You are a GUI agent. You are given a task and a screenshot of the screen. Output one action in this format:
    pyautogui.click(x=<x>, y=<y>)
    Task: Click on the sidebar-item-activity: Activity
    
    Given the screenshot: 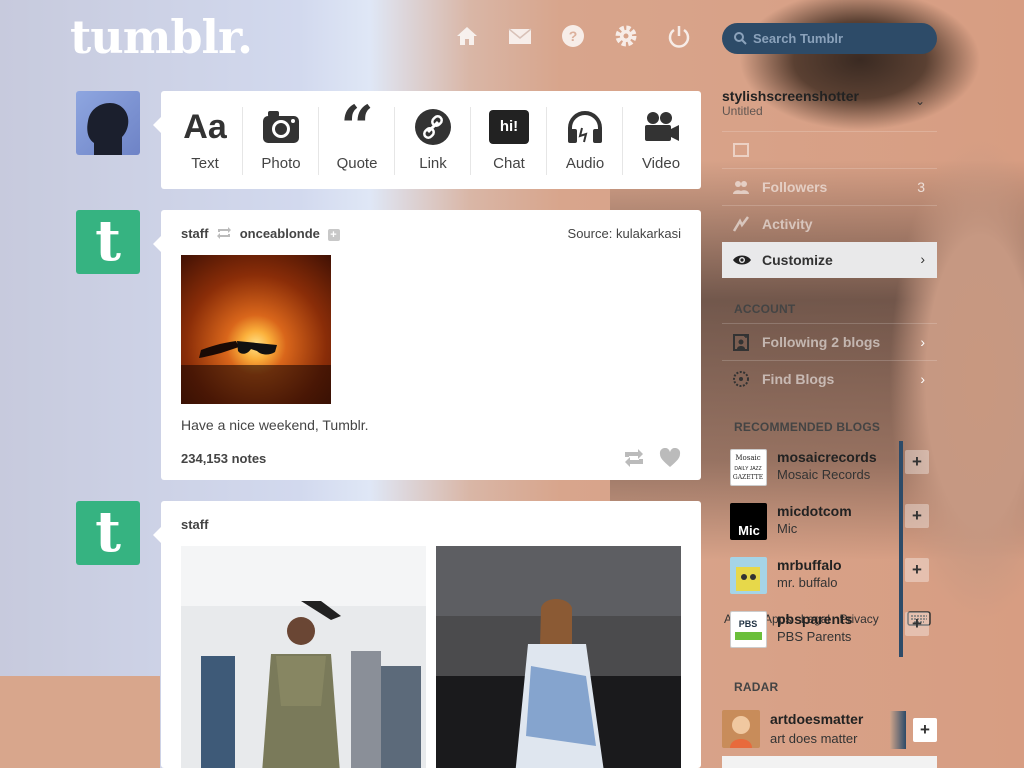 What is the action you would take?
    pyautogui.click(x=829, y=223)
    